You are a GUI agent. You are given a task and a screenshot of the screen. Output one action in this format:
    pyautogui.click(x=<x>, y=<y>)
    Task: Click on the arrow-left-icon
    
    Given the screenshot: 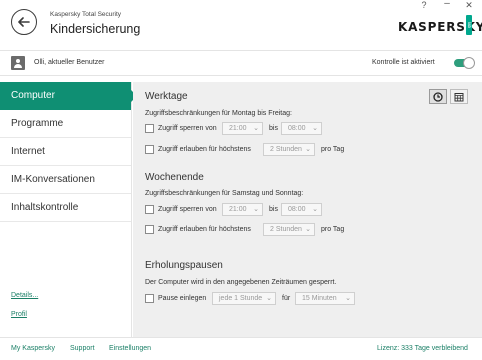 What is the action you would take?
    pyautogui.click(x=24, y=22)
    